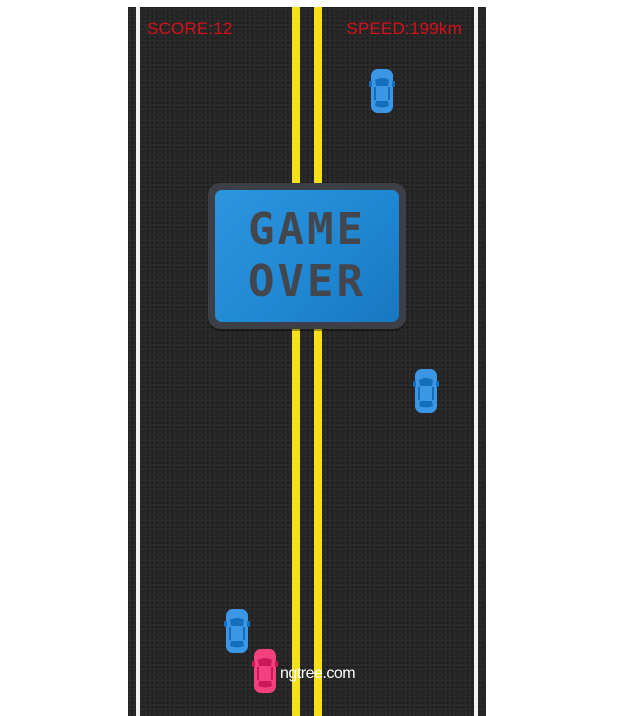 Image resolution: width=637 pixels, height=716 pixels. I want to click on speed-display: SPEED:199km, so click(404, 28).